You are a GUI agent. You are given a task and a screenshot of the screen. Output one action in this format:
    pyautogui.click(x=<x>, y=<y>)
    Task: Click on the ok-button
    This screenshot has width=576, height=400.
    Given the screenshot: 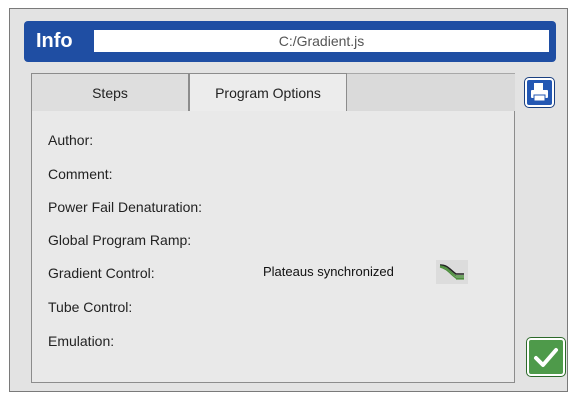 What is the action you would take?
    pyautogui.click(x=546, y=357)
    